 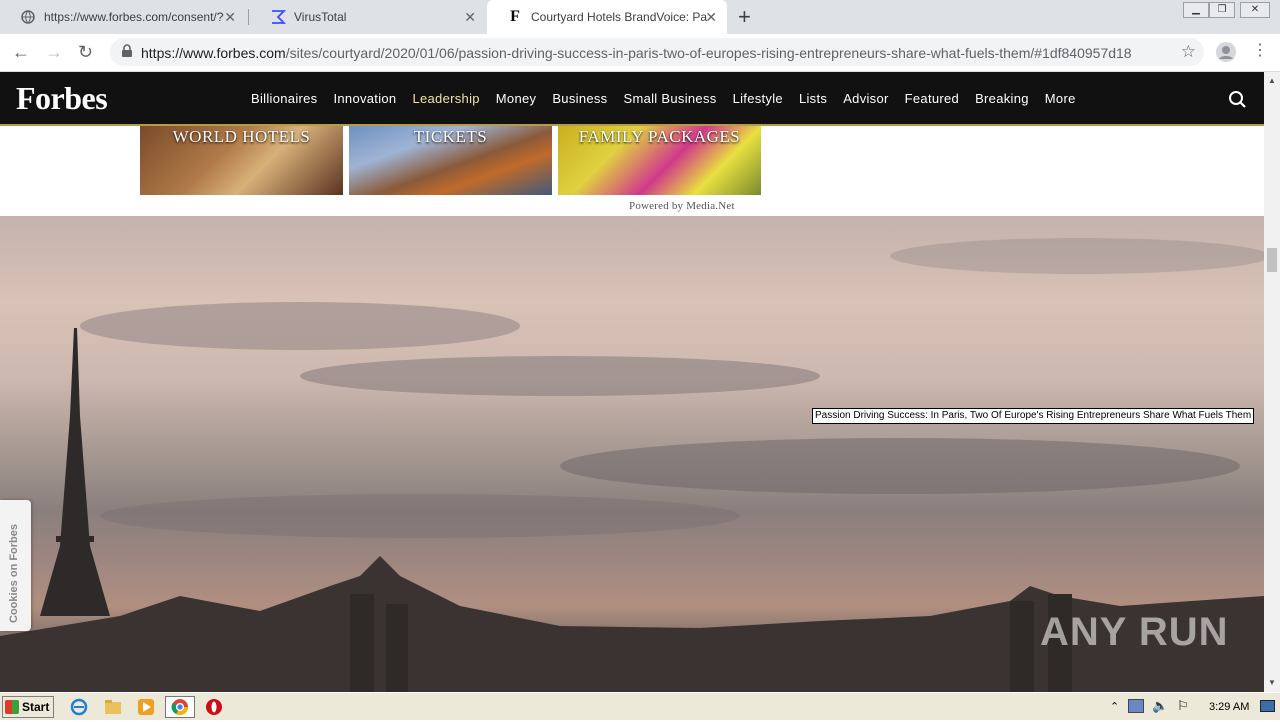 I want to click on volume-tray-icon: 🔈, so click(x=1160, y=706).